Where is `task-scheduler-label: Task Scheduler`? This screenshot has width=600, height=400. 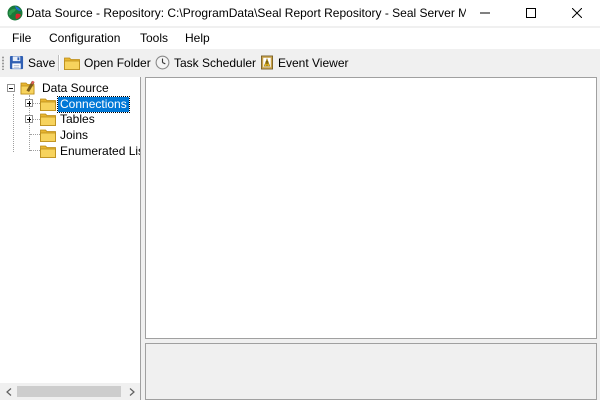
task-scheduler-label: Task Scheduler is located at coordinates (215, 62).